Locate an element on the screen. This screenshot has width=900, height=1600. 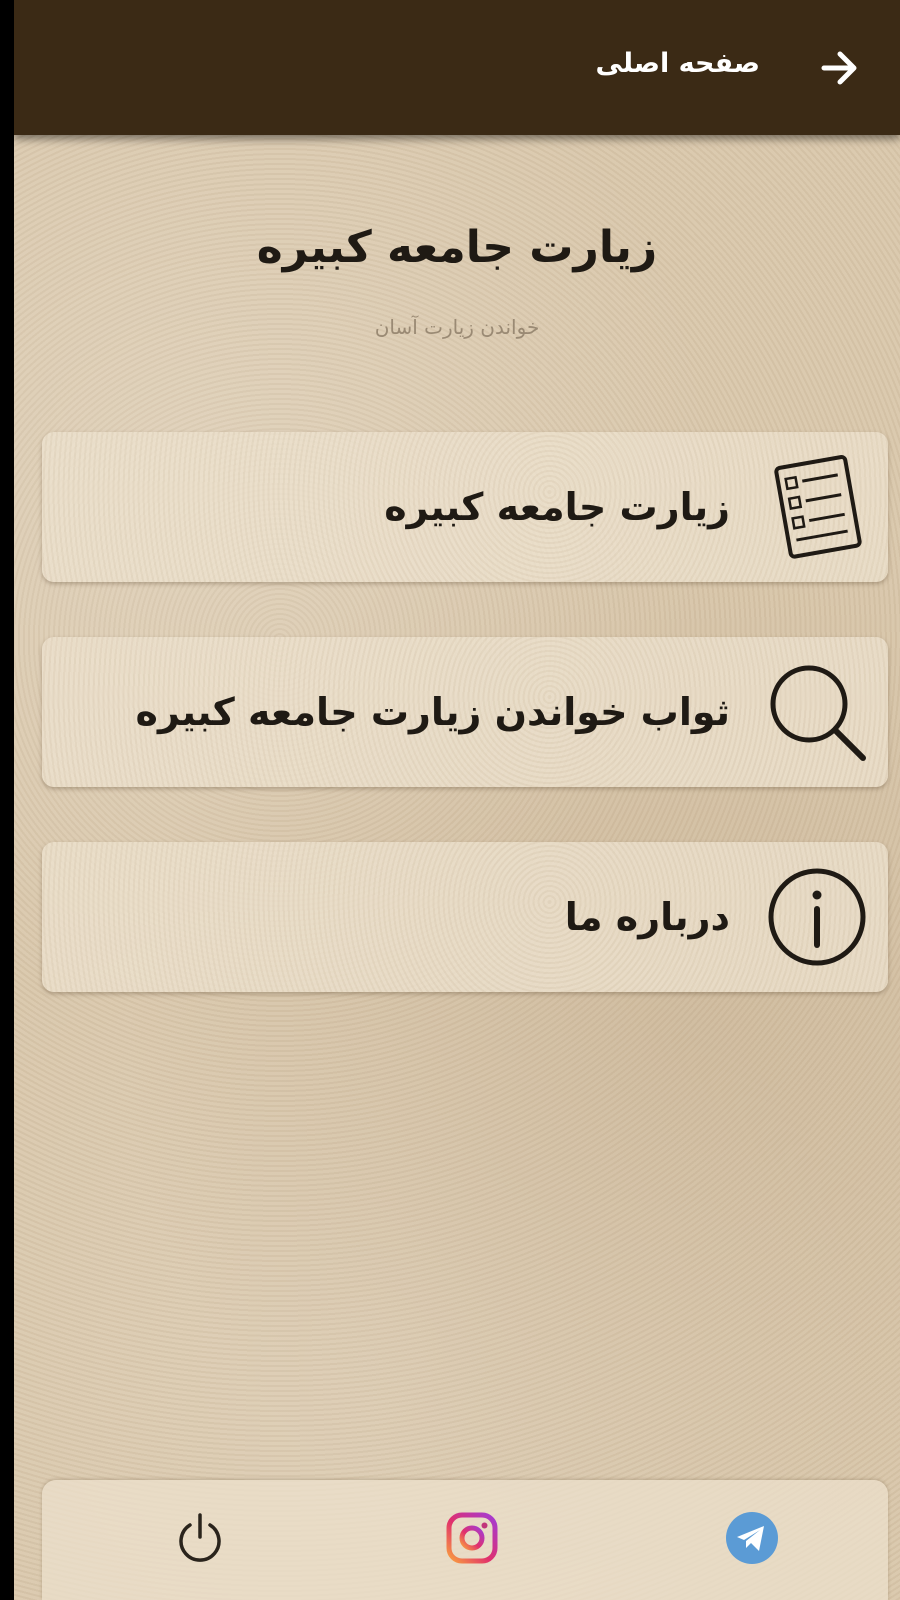
instagram-button is located at coordinates (472, 1538).